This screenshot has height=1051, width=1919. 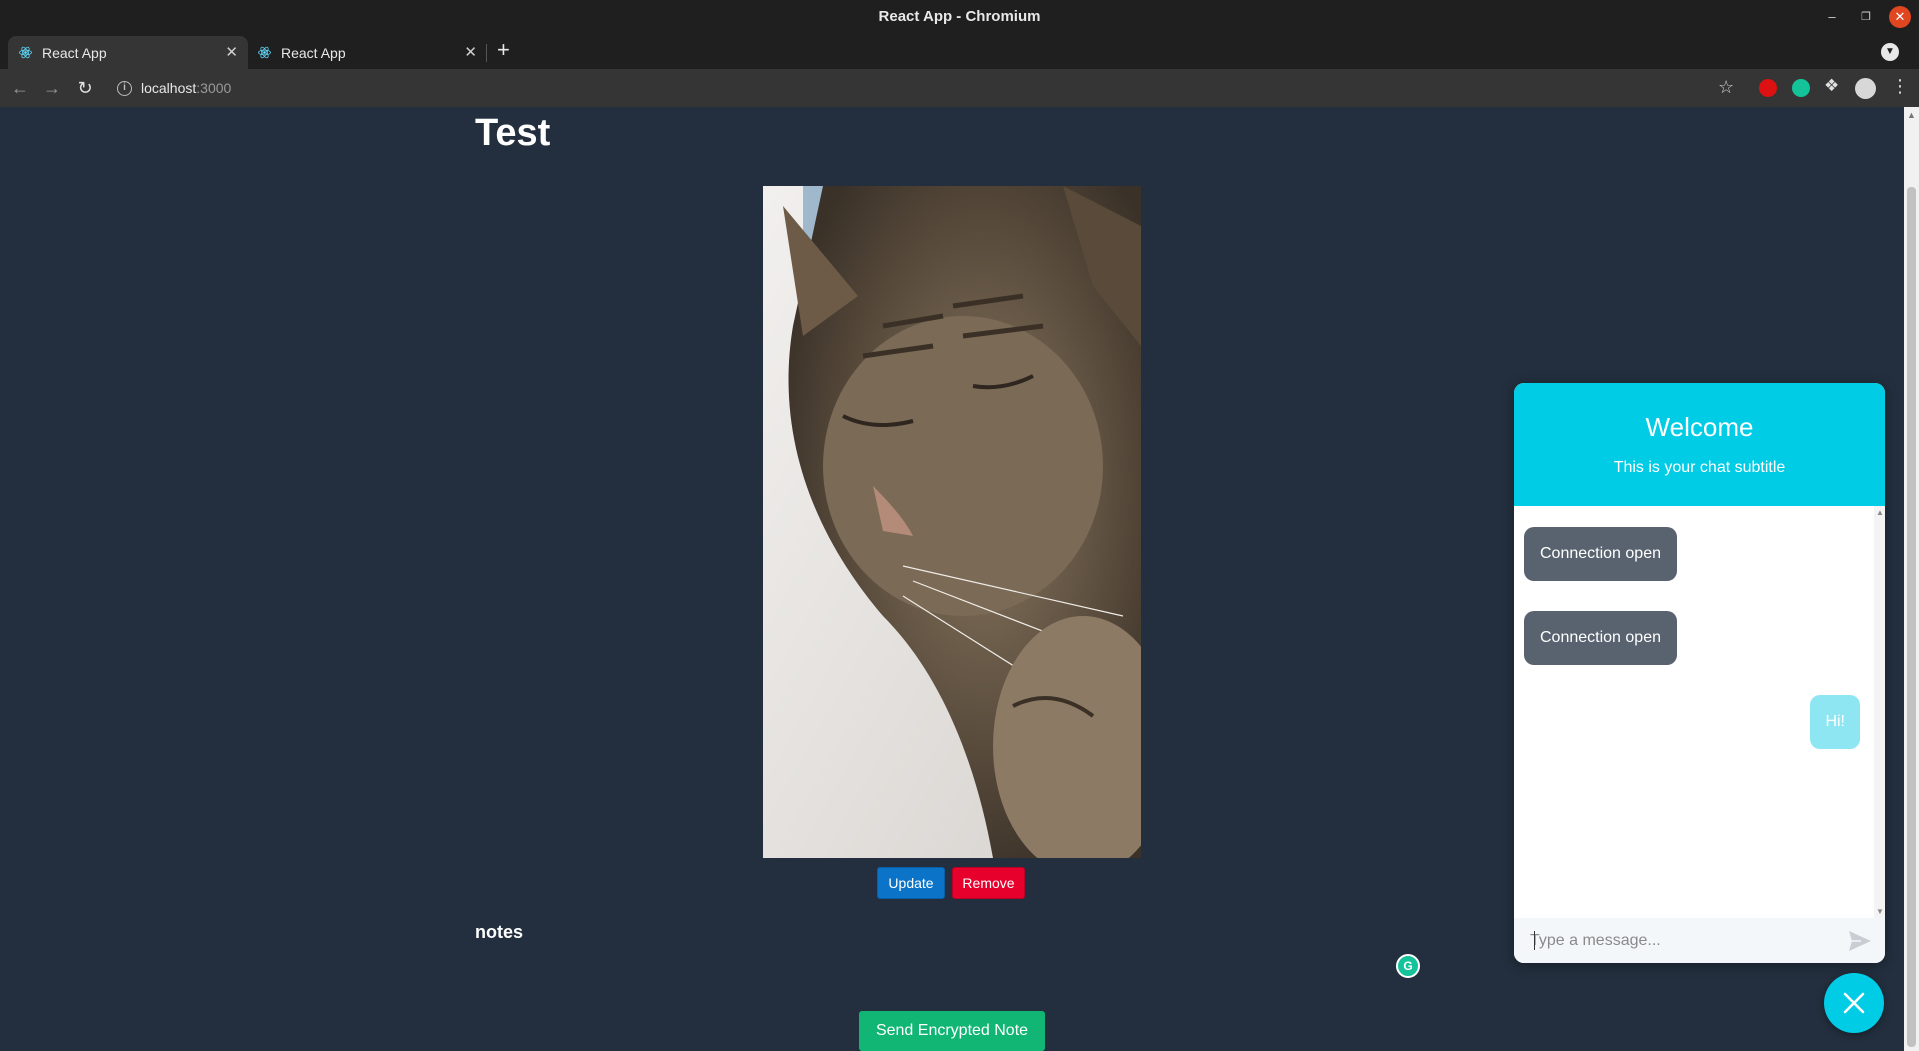 What do you see at coordinates (1900, 86) in the screenshot?
I see `browser-menu-icon: ⋮` at bounding box center [1900, 86].